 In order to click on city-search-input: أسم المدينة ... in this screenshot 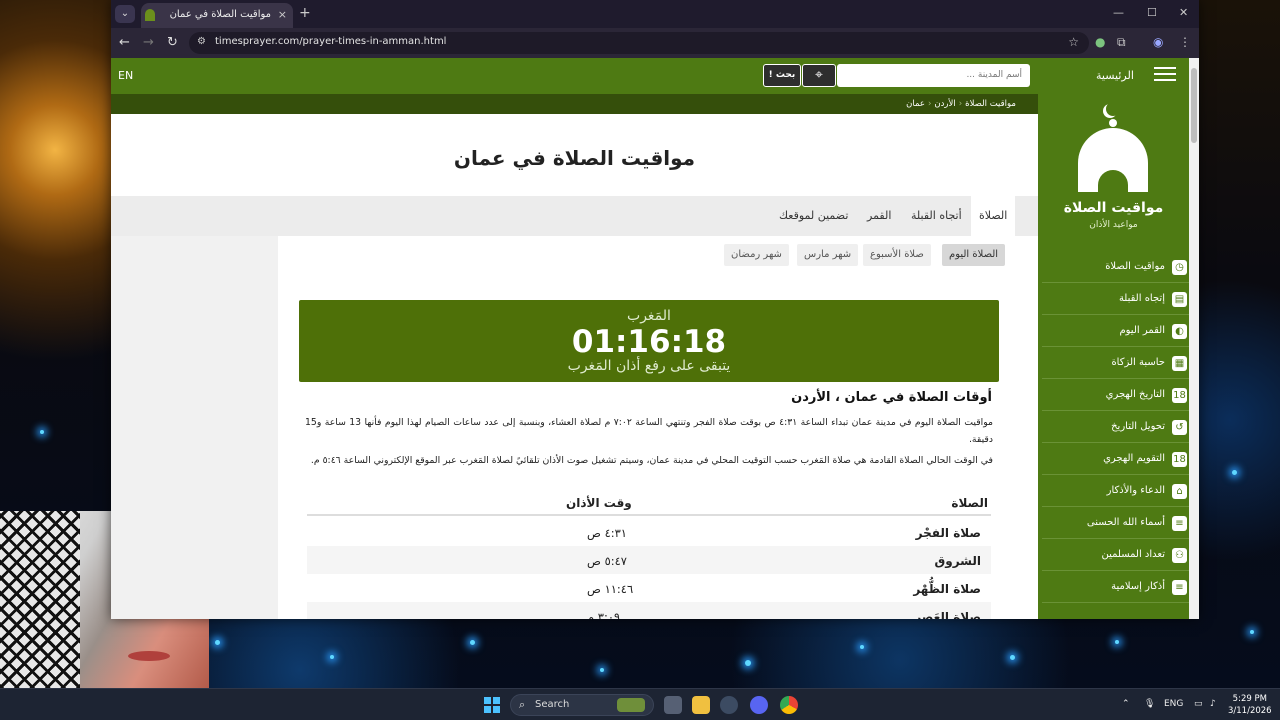, I will do `click(933, 75)`.